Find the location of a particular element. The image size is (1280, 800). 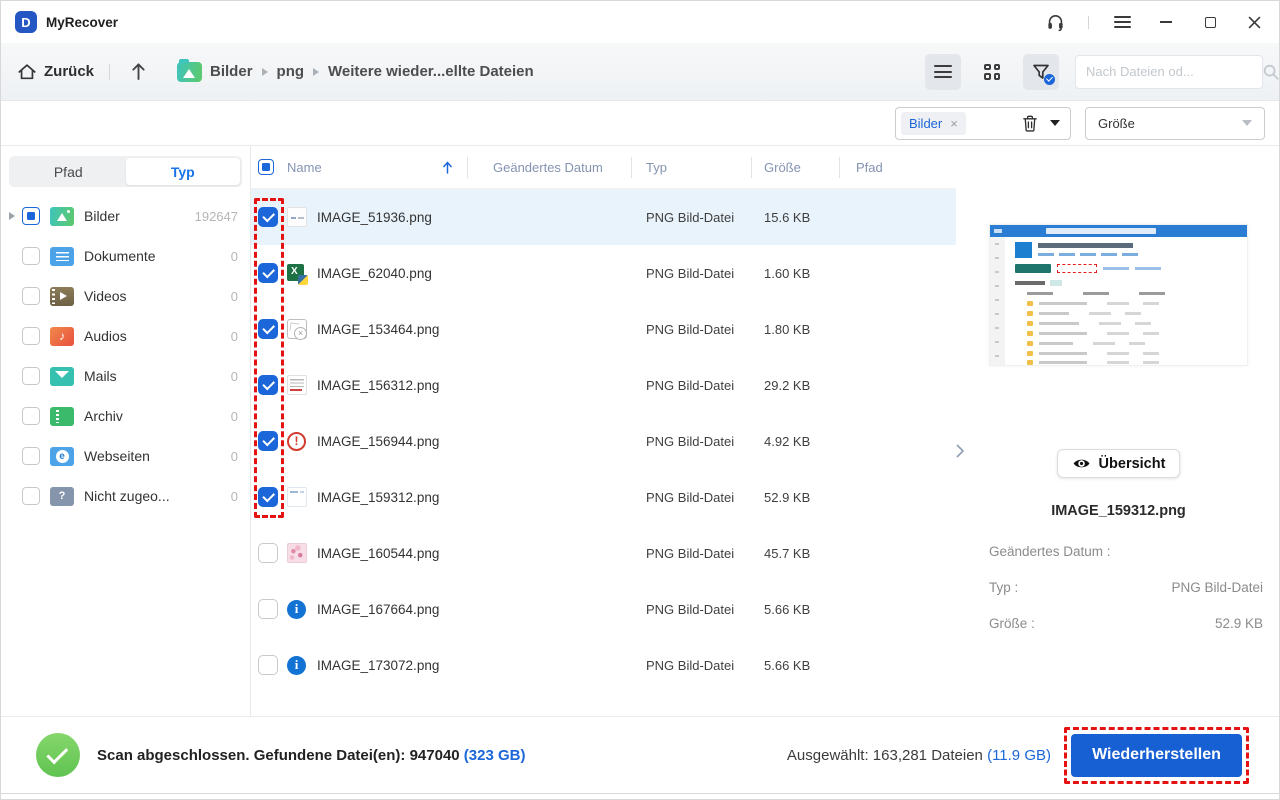

collapse-preview-icon is located at coordinates (963, 451).